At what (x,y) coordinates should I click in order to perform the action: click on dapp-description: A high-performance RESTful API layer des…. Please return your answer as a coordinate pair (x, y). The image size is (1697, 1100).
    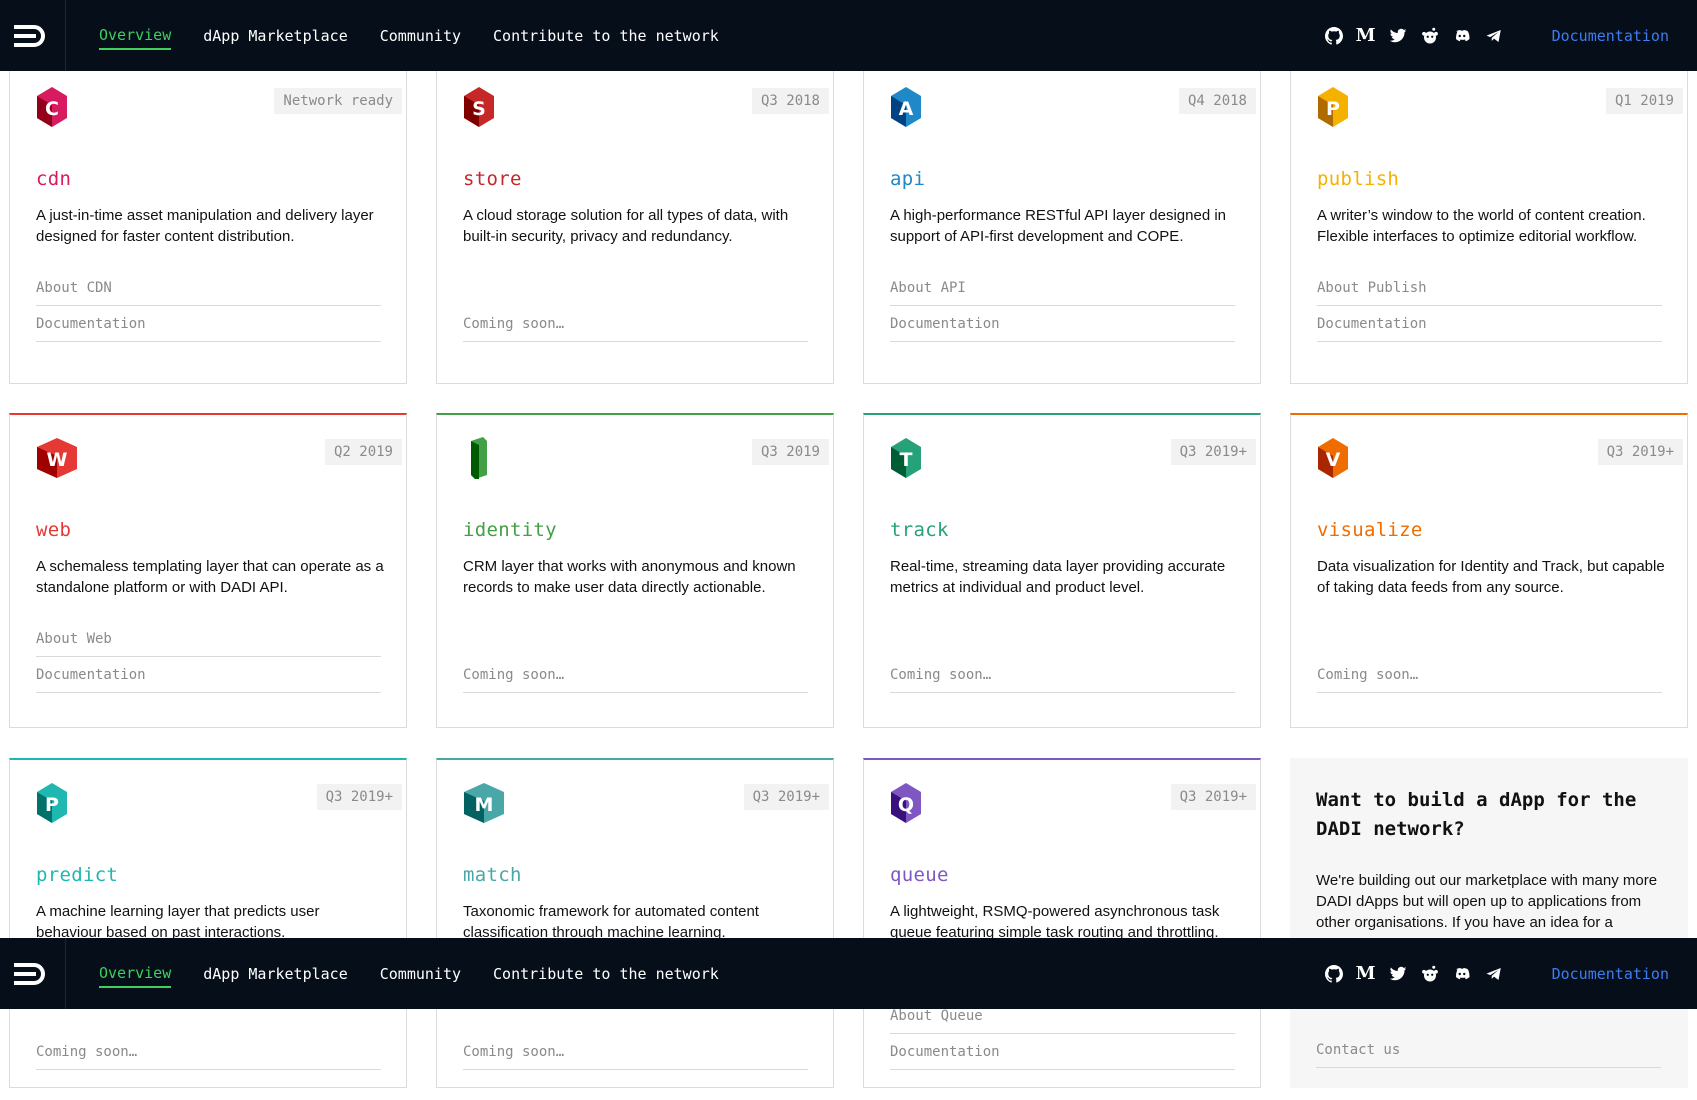
    Looking at the image, I should click on (1058, 226).